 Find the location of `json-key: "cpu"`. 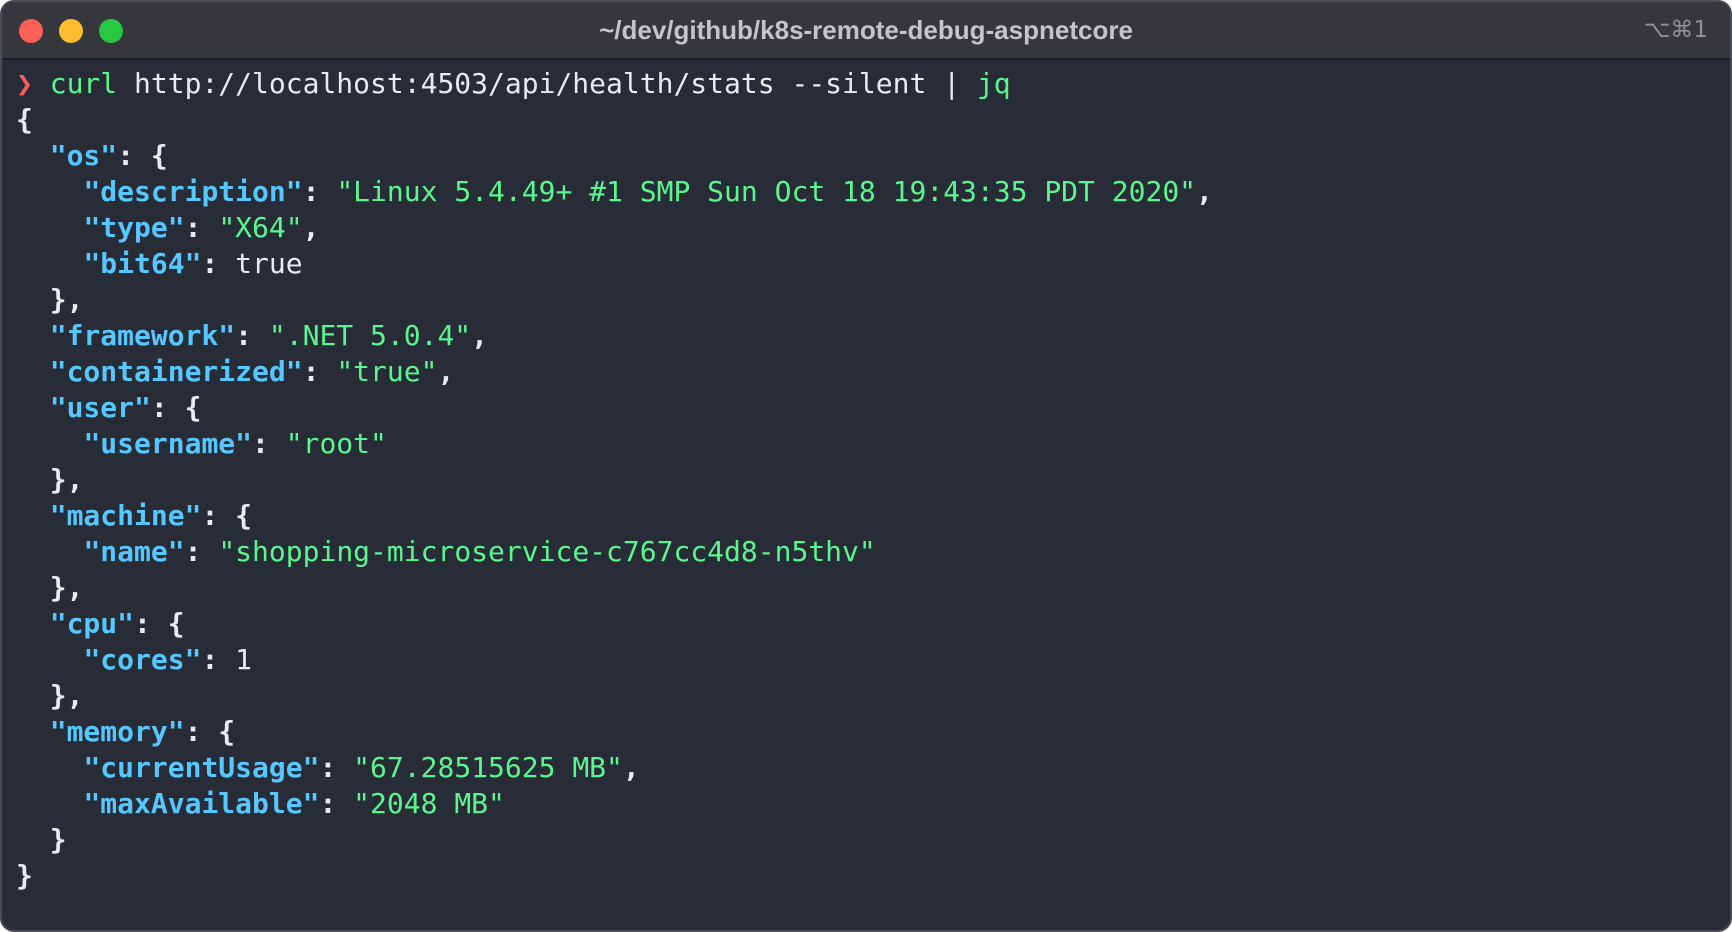

json-key: "cpu" is located at coordinates (92, 623).